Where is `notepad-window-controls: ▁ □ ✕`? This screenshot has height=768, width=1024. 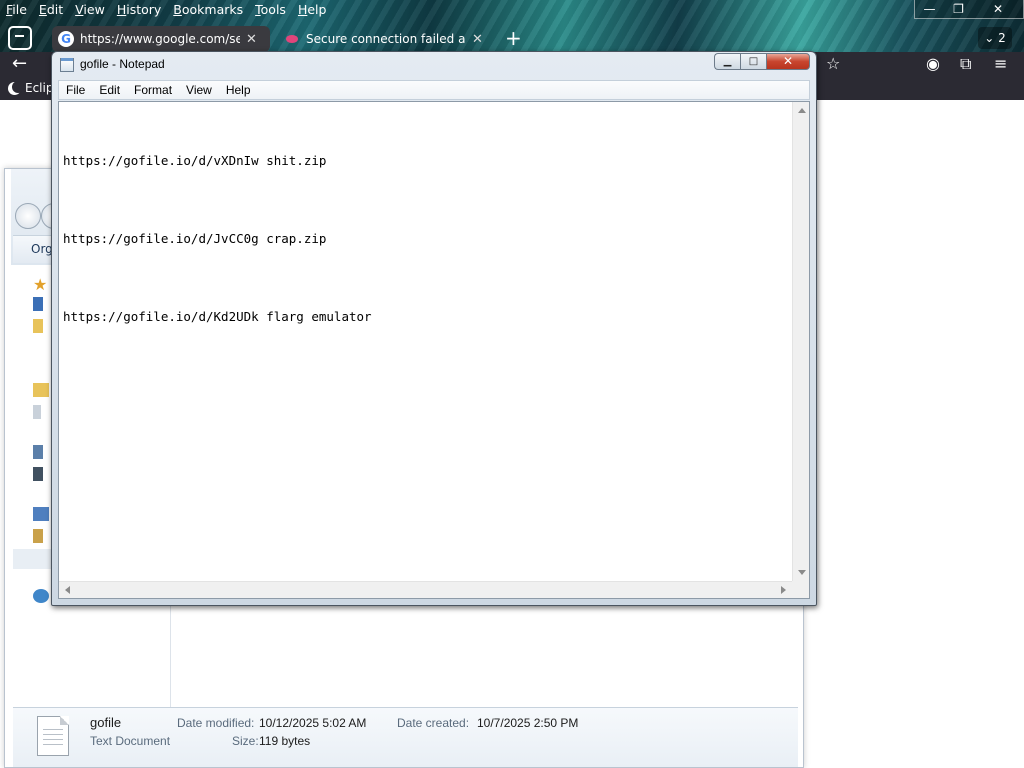 notepad-window-controls: ▁ □ ✕ is located at coordinates (762, 61).